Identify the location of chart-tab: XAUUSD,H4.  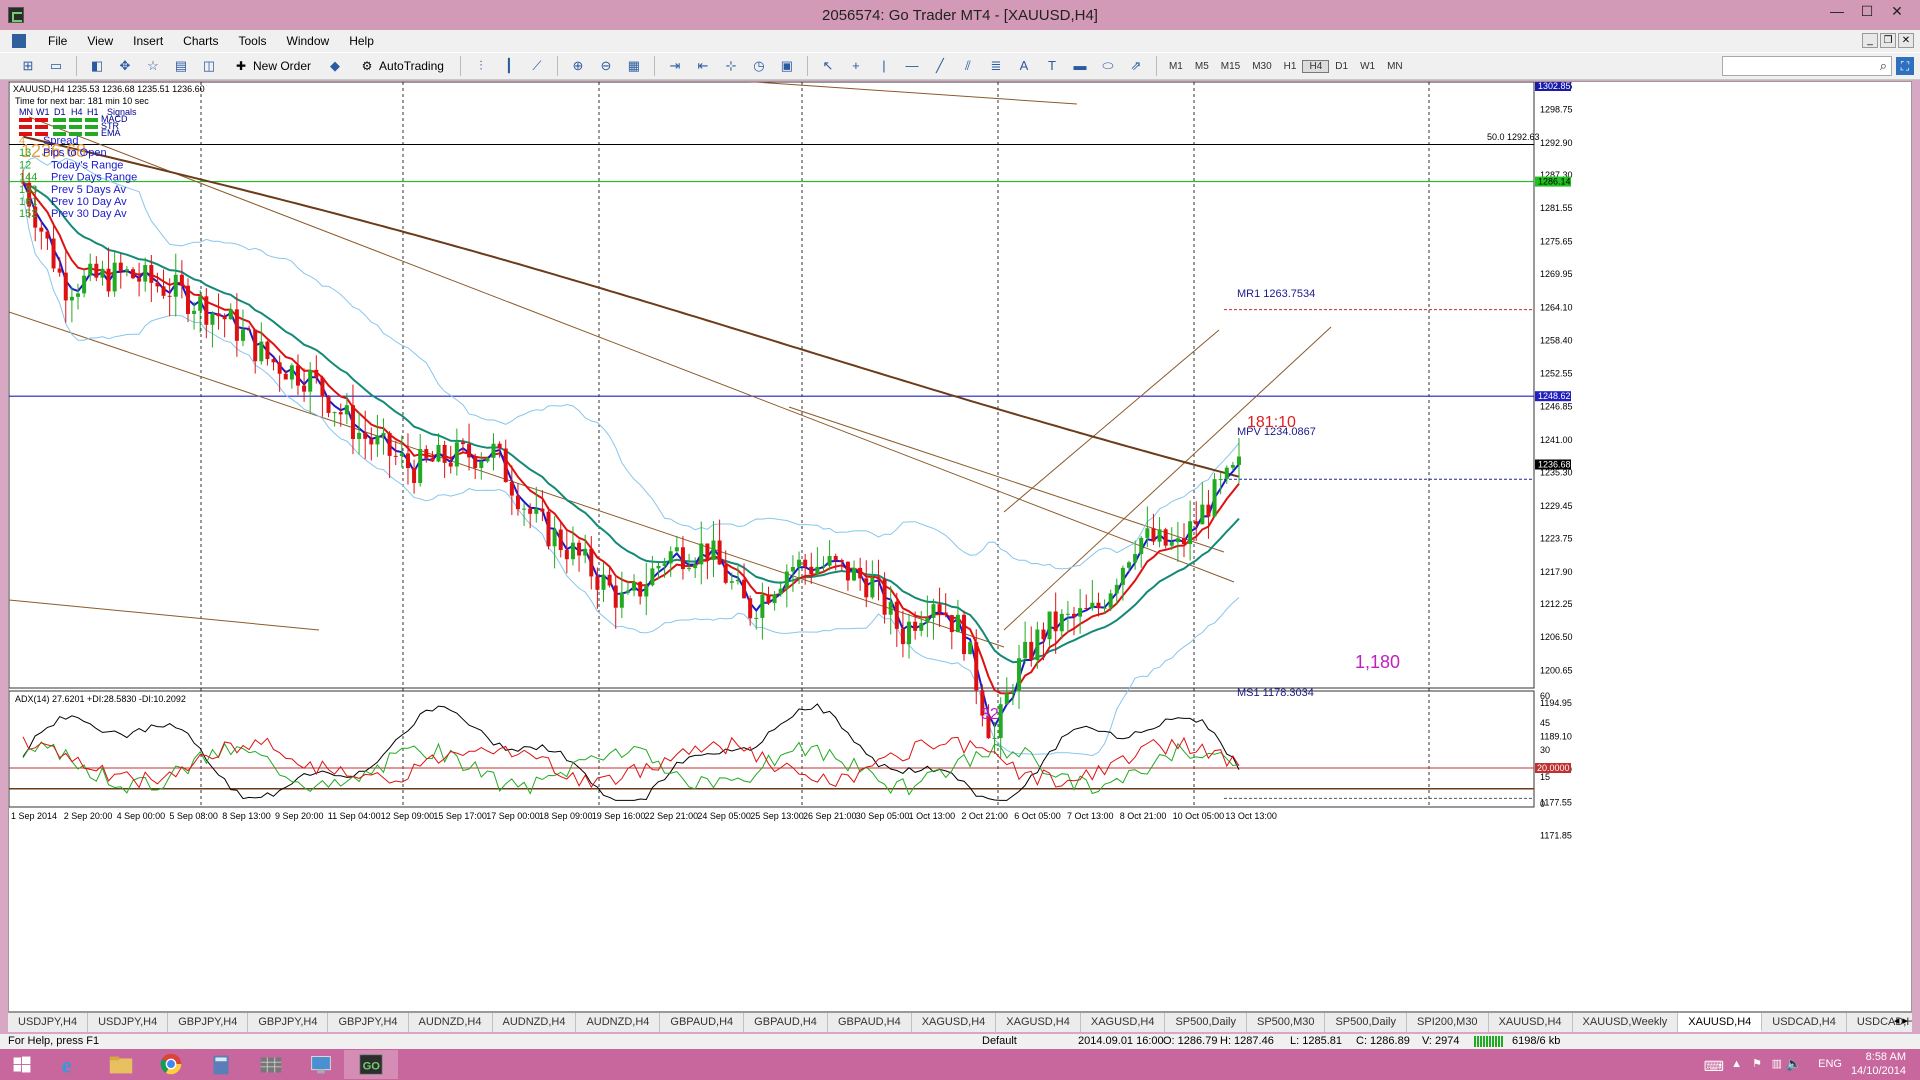
(1531, 1022).